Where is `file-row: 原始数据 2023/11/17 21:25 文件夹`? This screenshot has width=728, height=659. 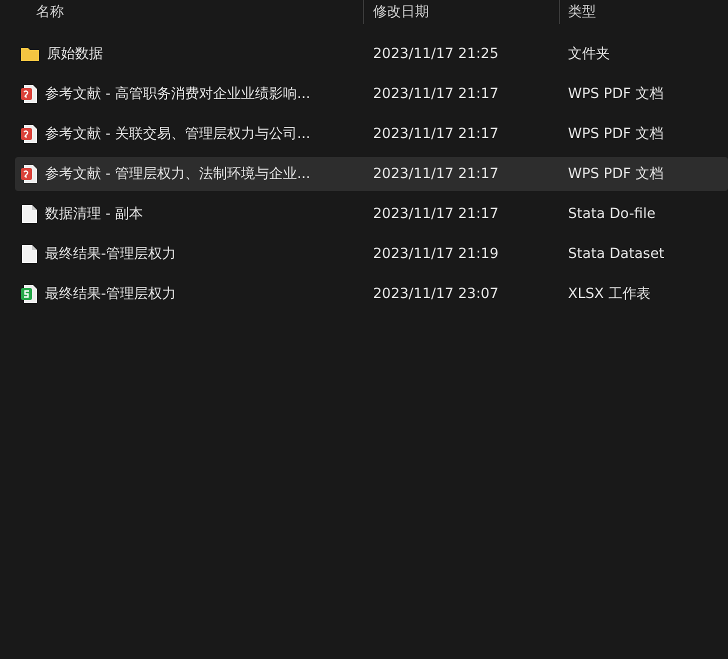
file-row: 原始数据 2023/11/17 21:25 文件夹 is located at coordinates (371, 54).